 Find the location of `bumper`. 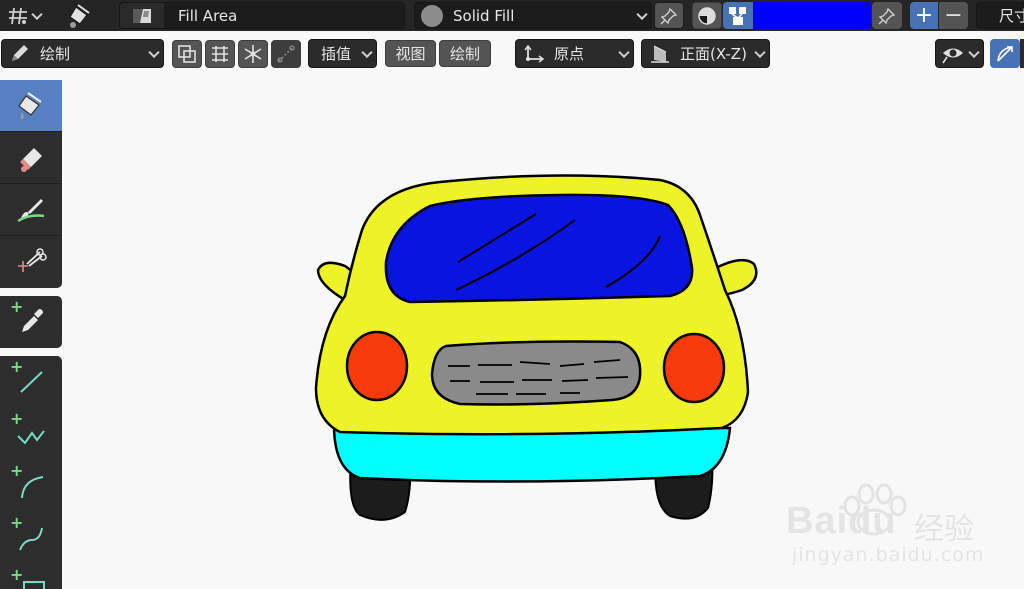

bumper is located at coordinates (532, 454).